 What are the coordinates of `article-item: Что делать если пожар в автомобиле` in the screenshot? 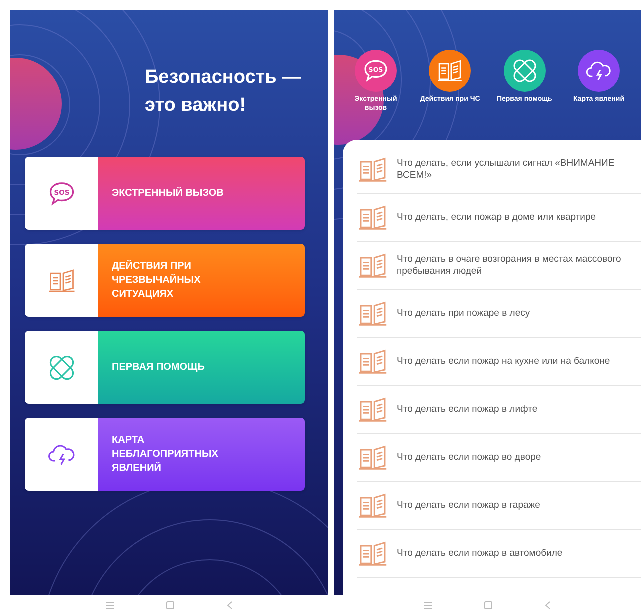 It's located at (499, 554).